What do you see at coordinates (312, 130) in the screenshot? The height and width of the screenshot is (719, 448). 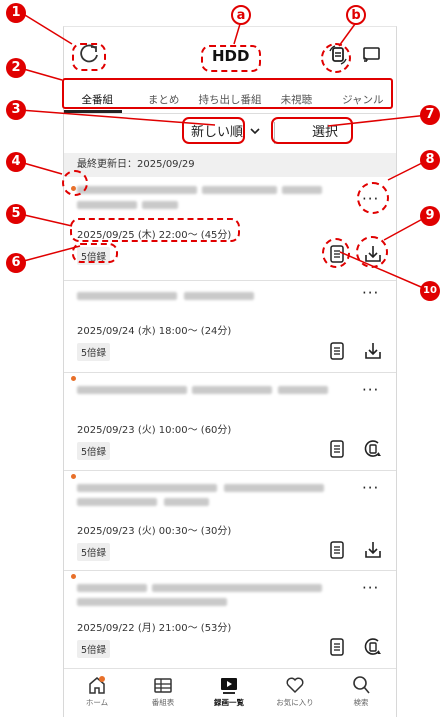 I see `annotation-select` at bounding box center [312, 130].